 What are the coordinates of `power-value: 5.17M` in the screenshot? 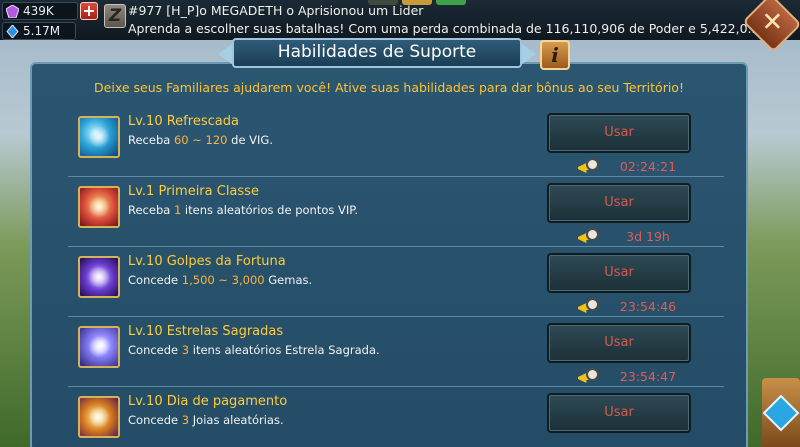 It's located at (42, 31).